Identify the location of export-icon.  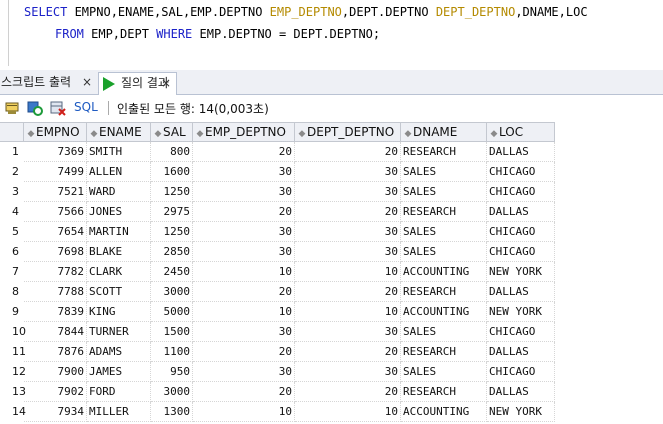
(58, 108).